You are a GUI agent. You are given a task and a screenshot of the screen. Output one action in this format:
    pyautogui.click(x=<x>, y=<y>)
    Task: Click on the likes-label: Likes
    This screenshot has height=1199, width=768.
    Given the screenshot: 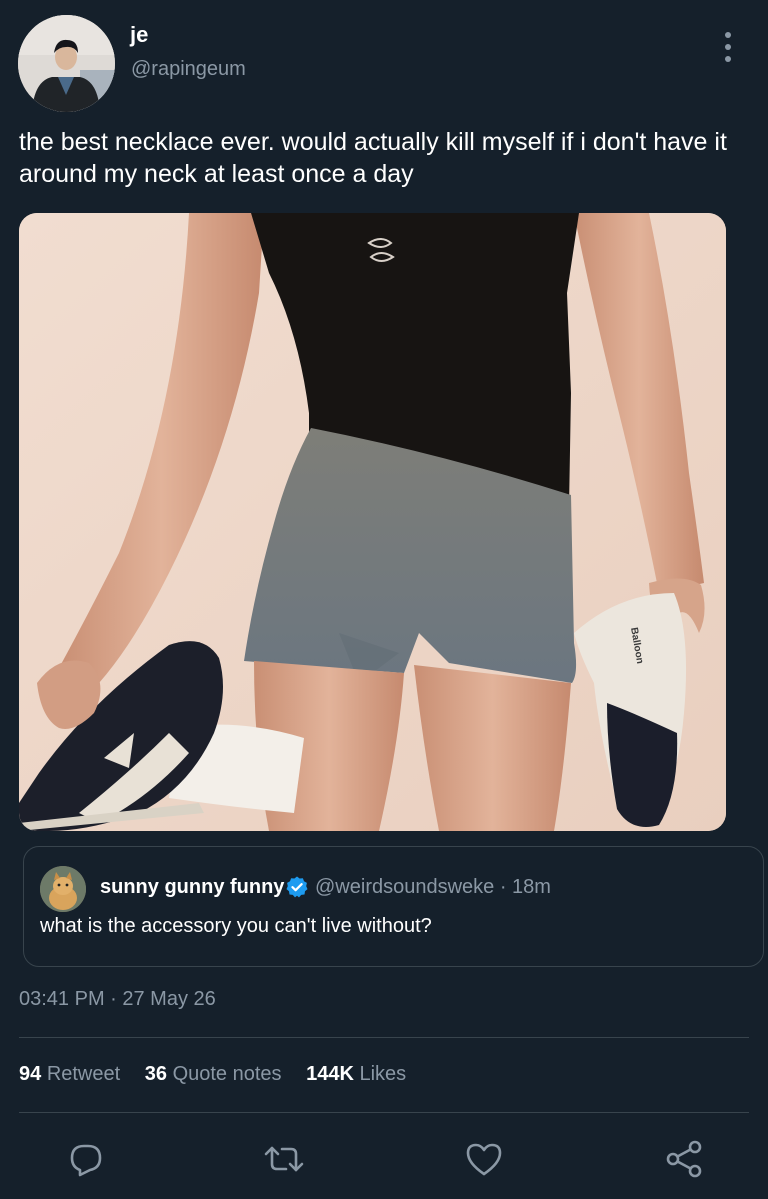 What is the action you would take?
    pyautogui.click(x=383, y=1074)
    